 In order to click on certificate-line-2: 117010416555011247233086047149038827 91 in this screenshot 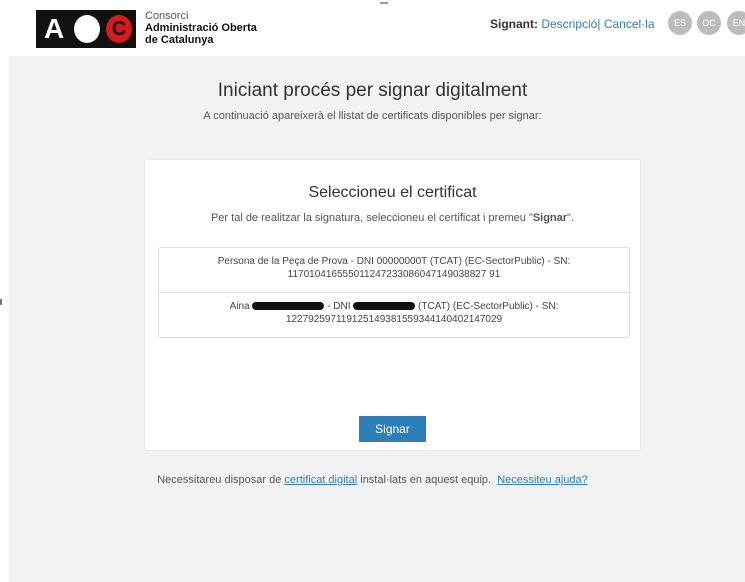, I will do `click(394, 274)`.